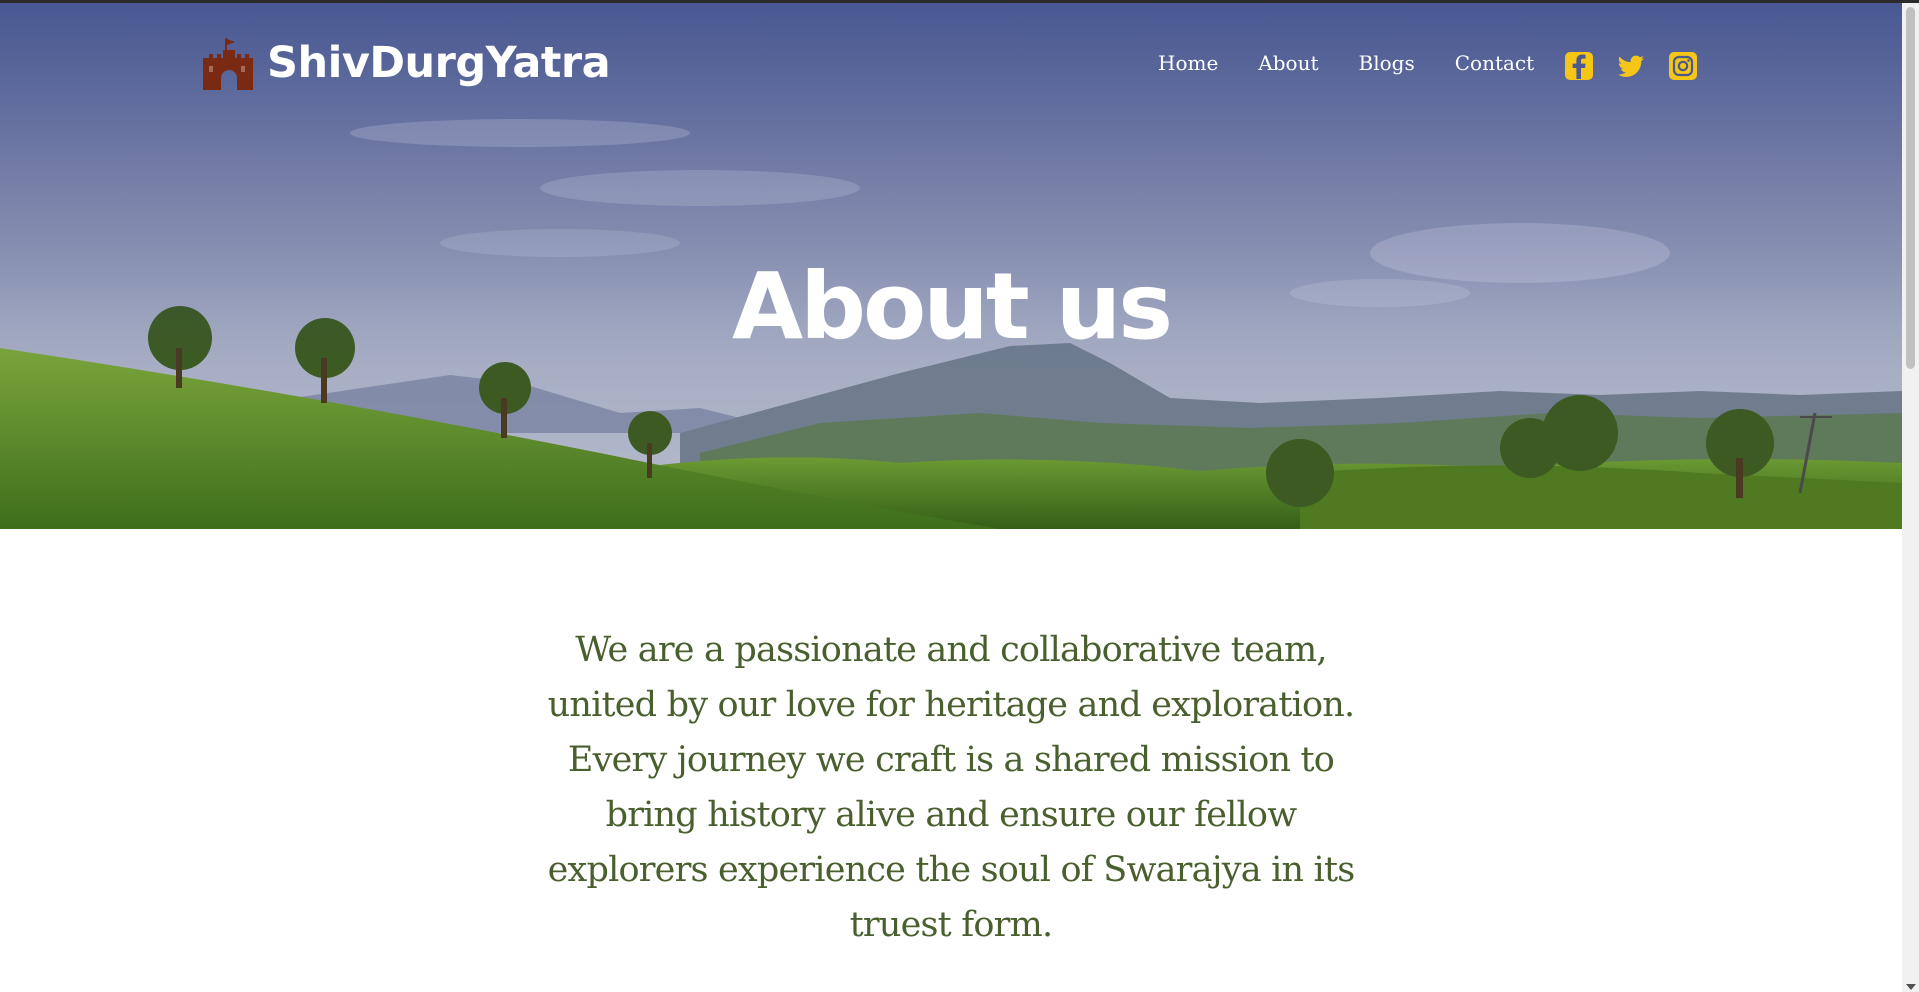  What do you see at coordinates (1188, 63) in the screenshot?
I see `nav-home-link: Home` at bounding box center [1188, 63].